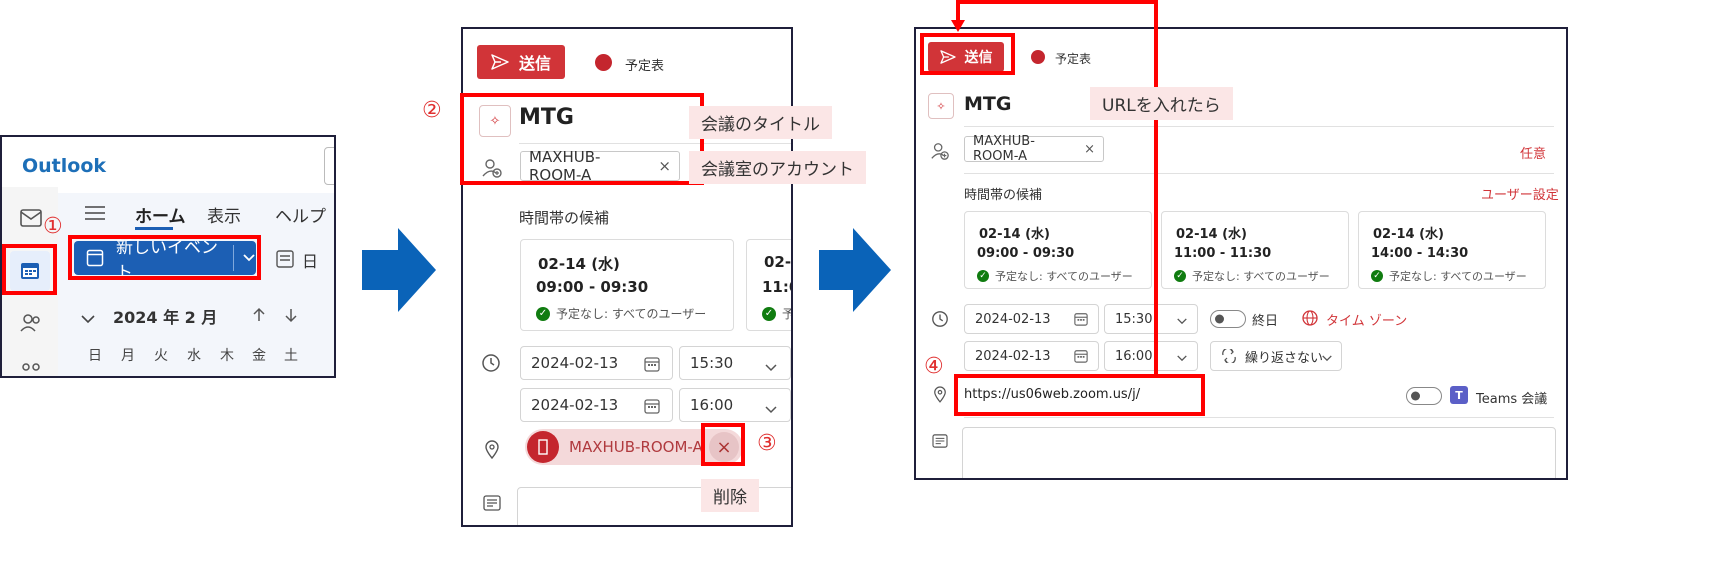 This screenshot has width=1733, height=582. Describe the element at coordinates (1223, 253) in the screenshot. I see `card-time: 11:00 - 11:30` at that location.